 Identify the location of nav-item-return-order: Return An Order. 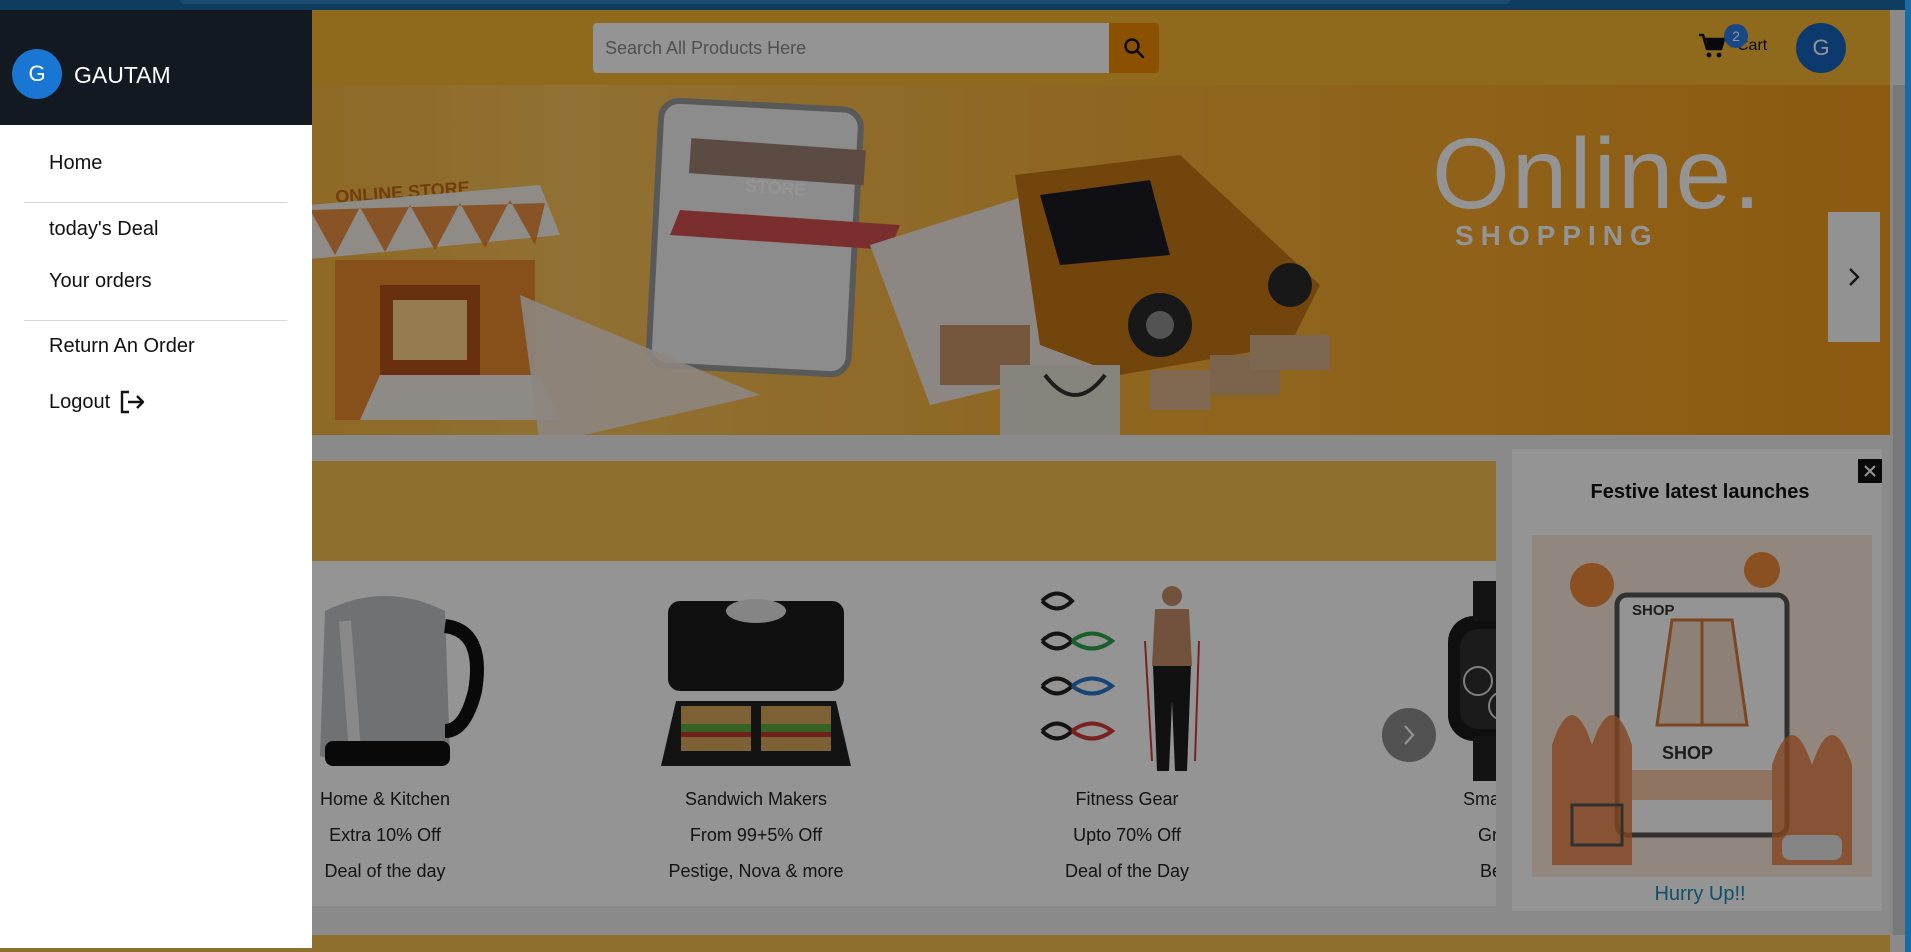
(122, 346).